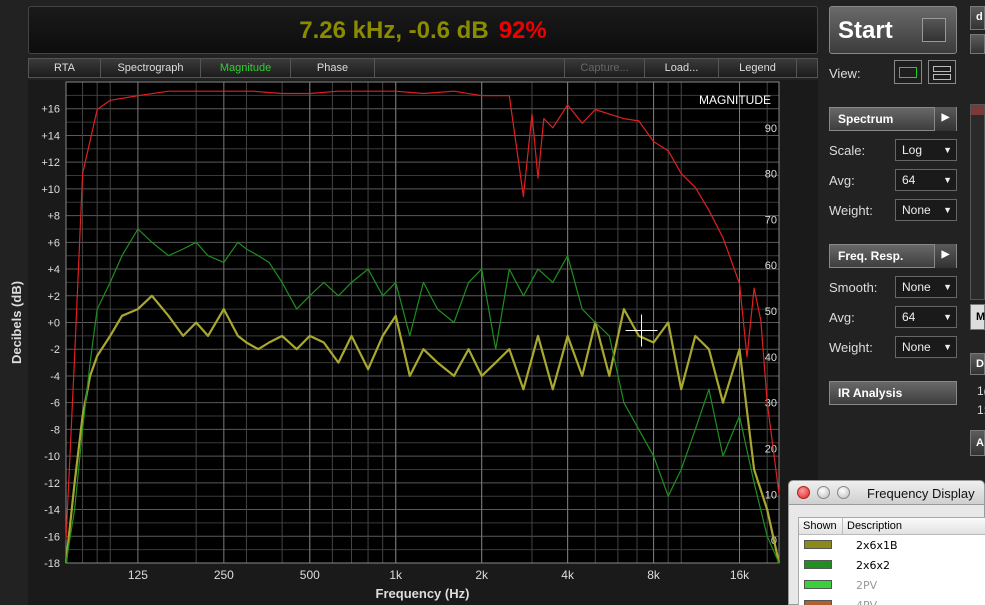  What do you see at coordinates (926, 150) in the screenshot?
I see `scale-select: Log ▼` at bounding box center [926, 150].